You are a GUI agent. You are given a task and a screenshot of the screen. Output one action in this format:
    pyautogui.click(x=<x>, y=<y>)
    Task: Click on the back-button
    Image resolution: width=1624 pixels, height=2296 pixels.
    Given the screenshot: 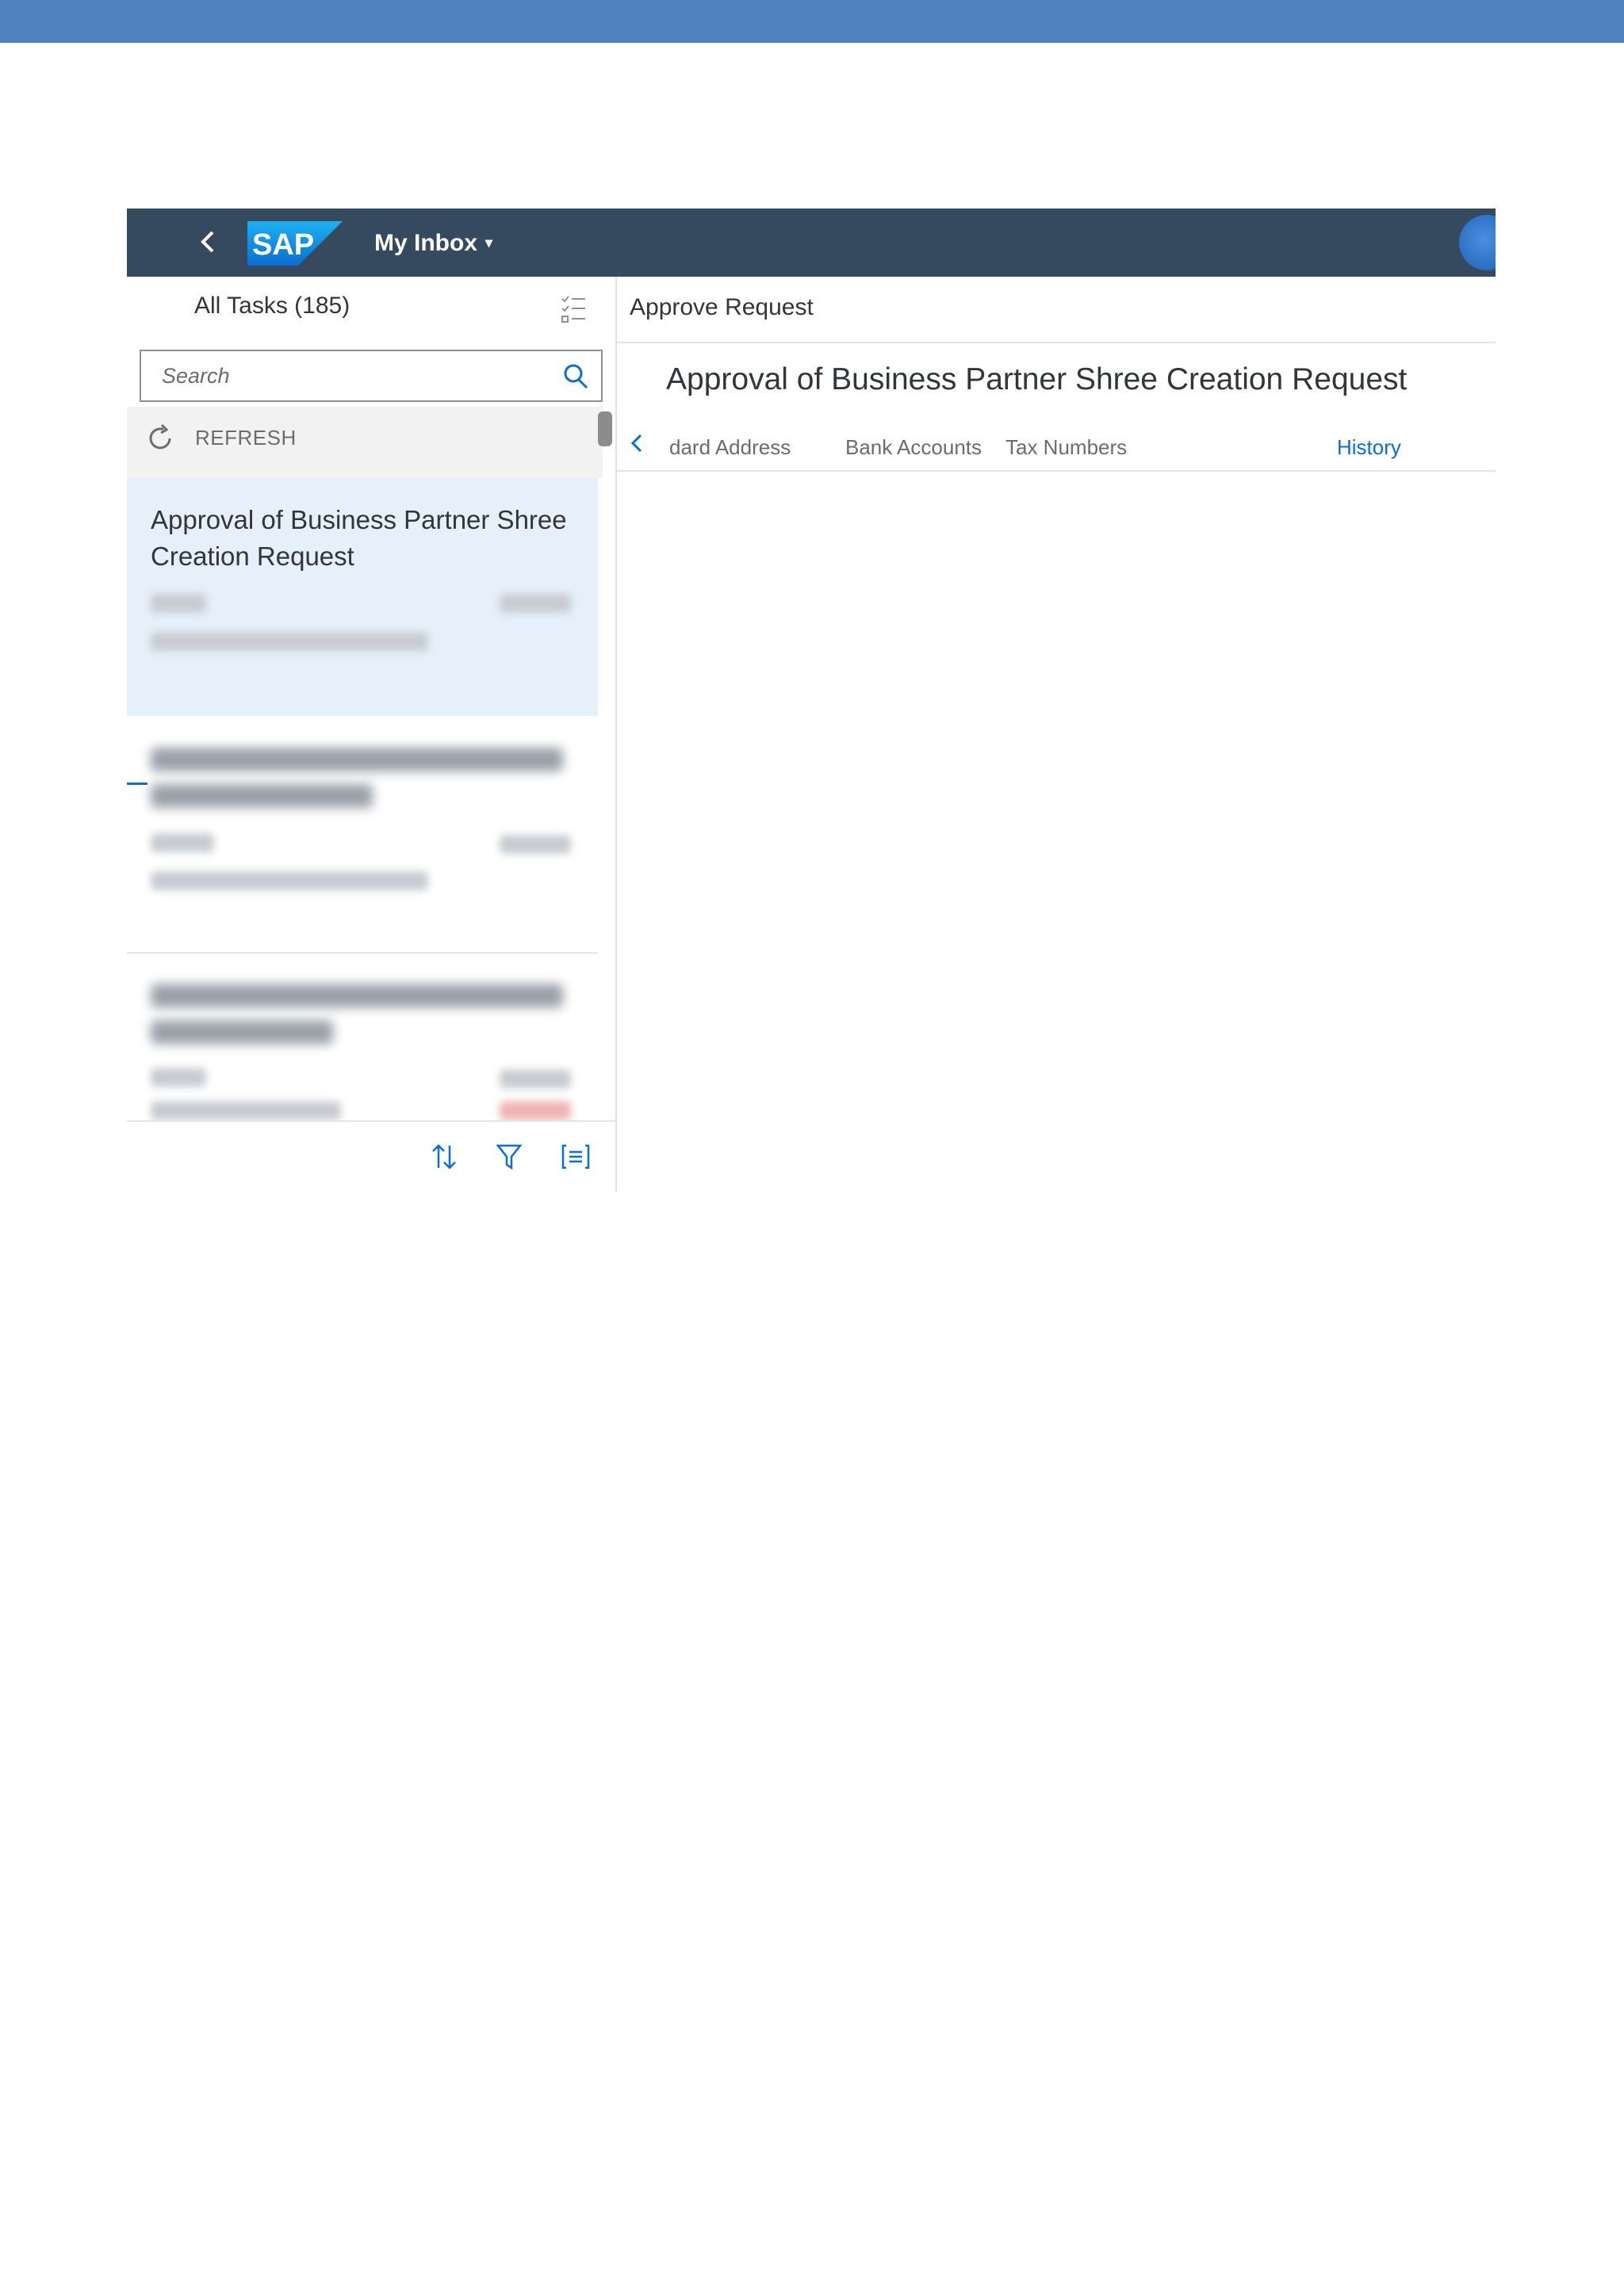 What is the action you would take?
    pyautogui.click(x=208, y=242)
    